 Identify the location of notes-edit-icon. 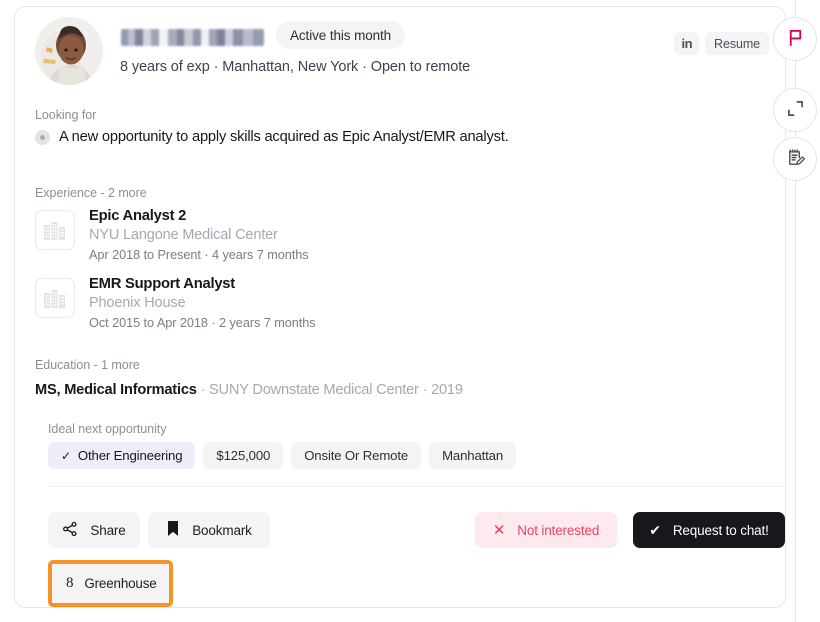
(795, 159).